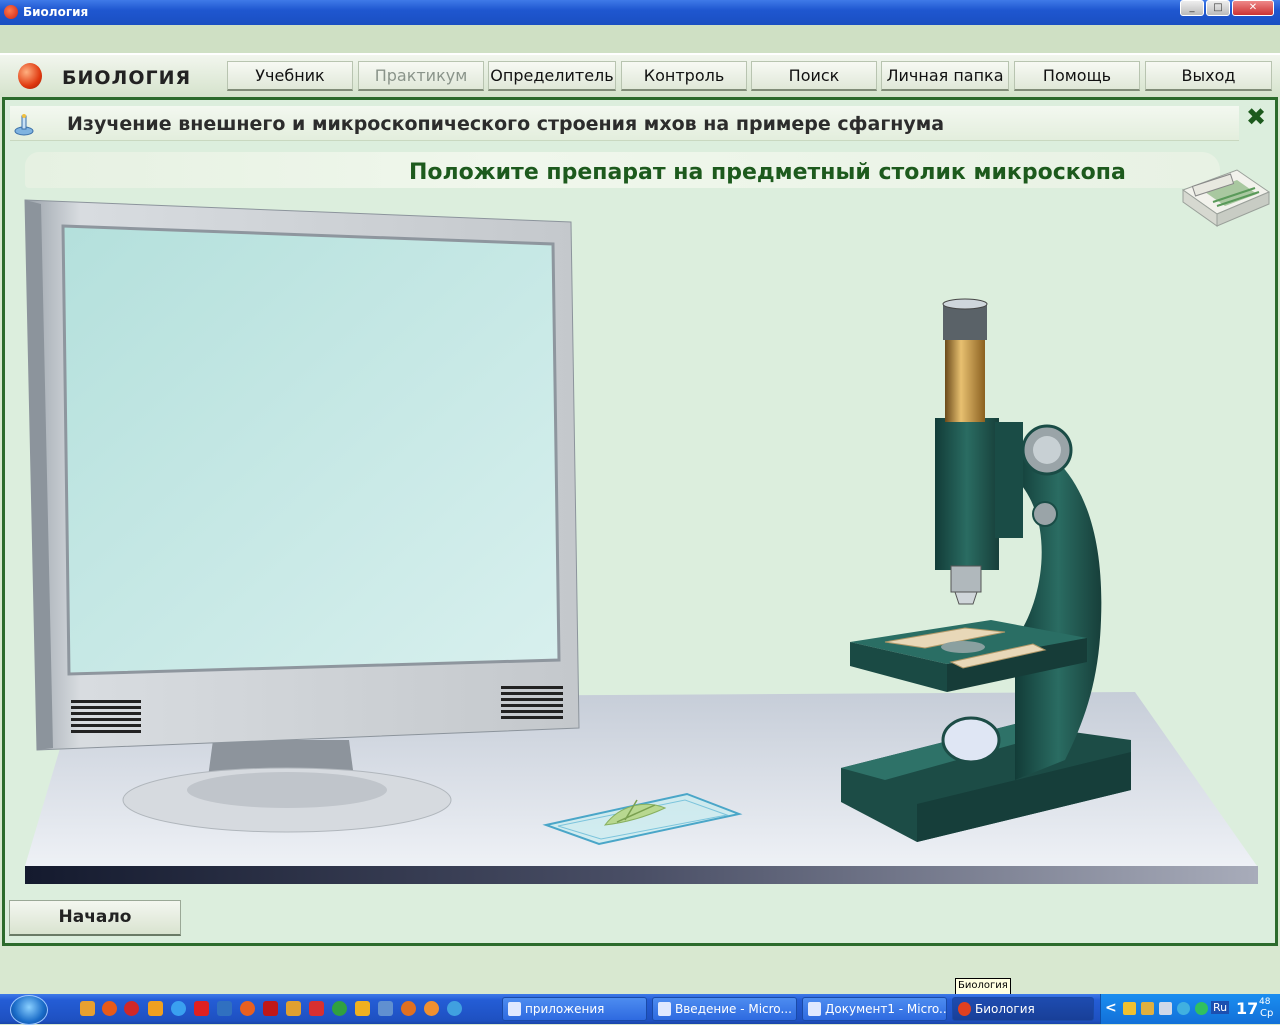 This screenshot has height=1025, width=1280. I want to click on menu-practicum-button: Практикум, so click(421, 76).